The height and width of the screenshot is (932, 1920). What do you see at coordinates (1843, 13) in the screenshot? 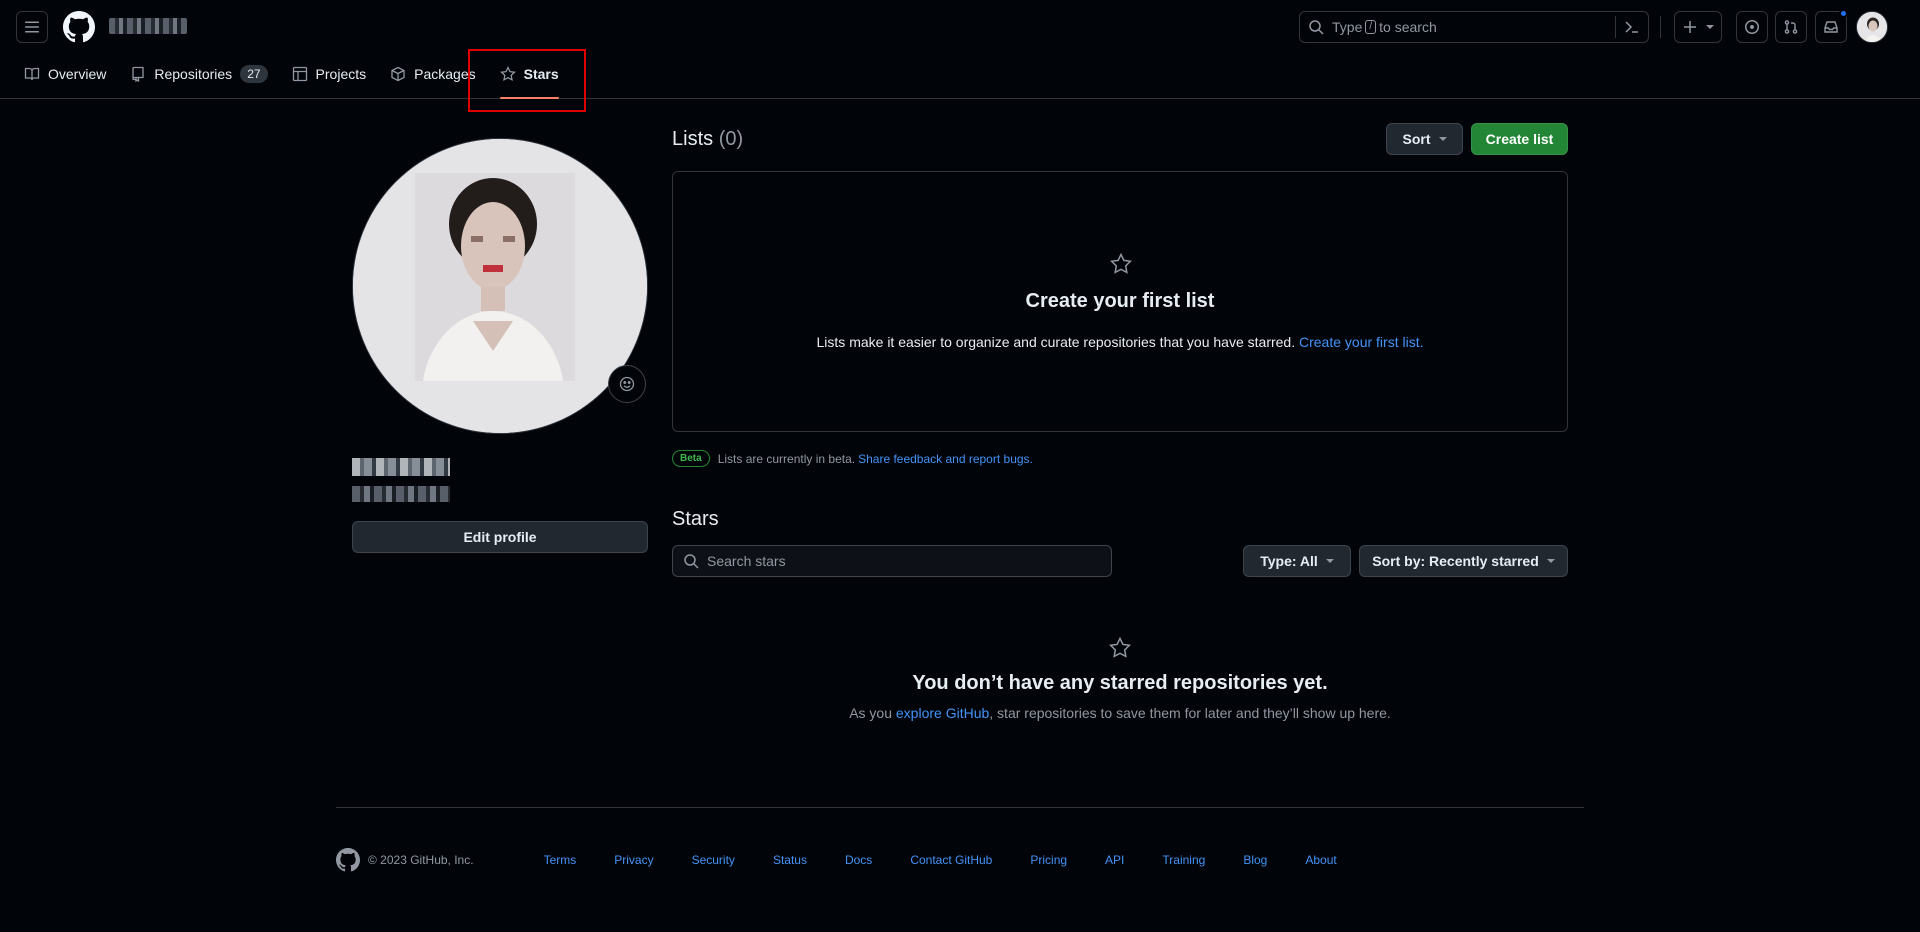
I see `notification-dot` at bounding box center [1843, 13].